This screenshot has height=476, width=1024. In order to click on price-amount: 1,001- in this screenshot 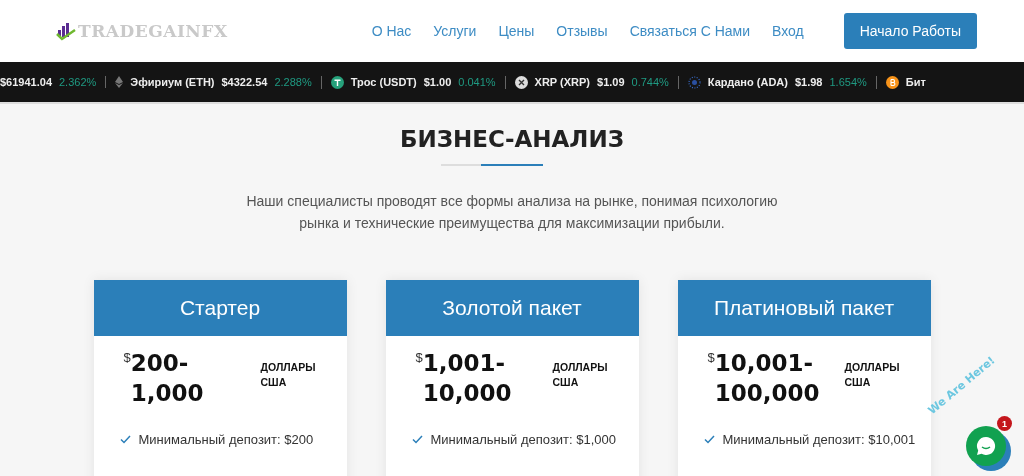, I will do `click(464, 363)`.